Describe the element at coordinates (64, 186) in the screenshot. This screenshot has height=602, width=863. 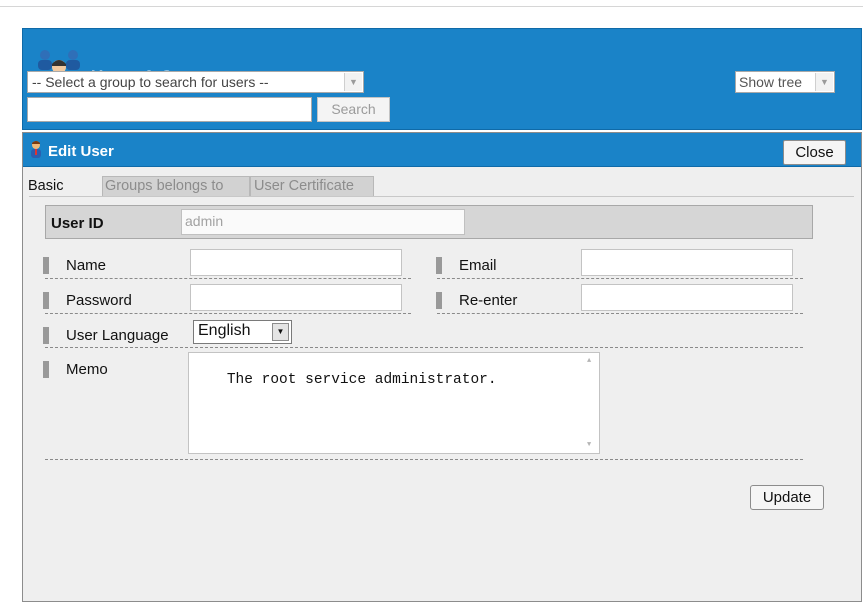
I see `tab-basic: Basic` at that location.